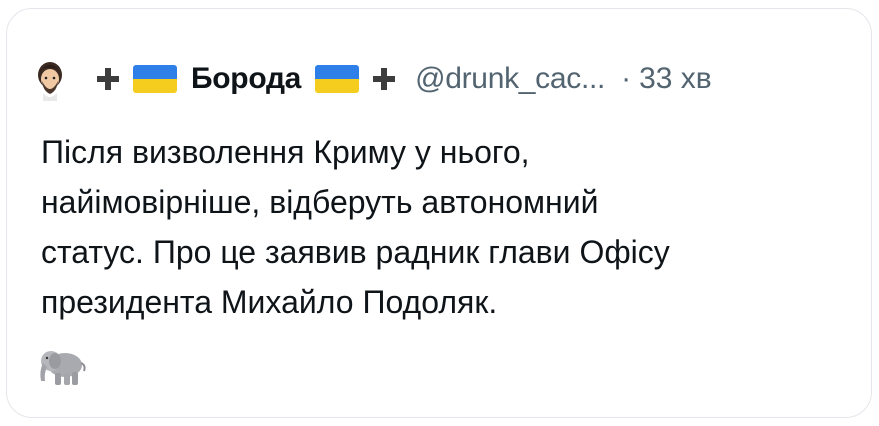 The width and height of the screenshot is (879, 426). Describe the element at coordinates (320, 202) in the screenshot. I see `tweet-text-line: найімовірніше, відберуть автономний` at that location.